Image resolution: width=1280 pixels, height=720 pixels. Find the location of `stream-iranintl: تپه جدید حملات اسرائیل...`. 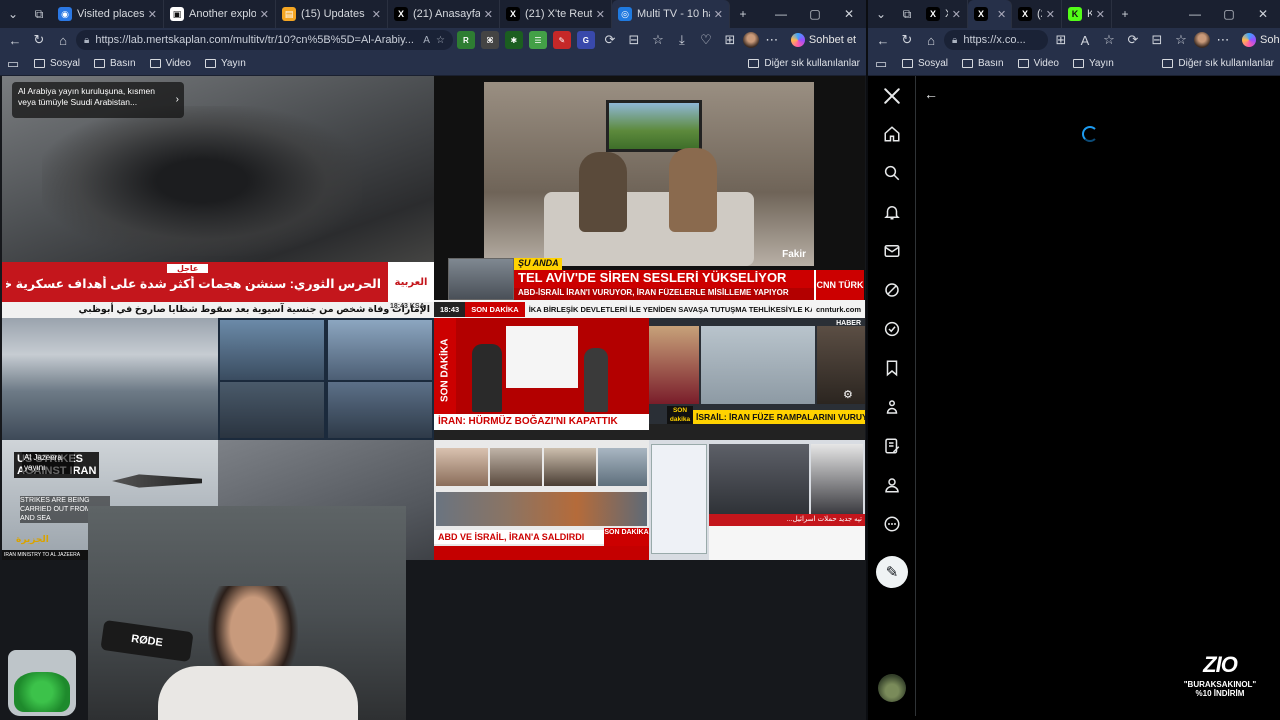

stream-iranintl: تپه جدید حملات اسرائیل... is located at coordinates (757, 500).